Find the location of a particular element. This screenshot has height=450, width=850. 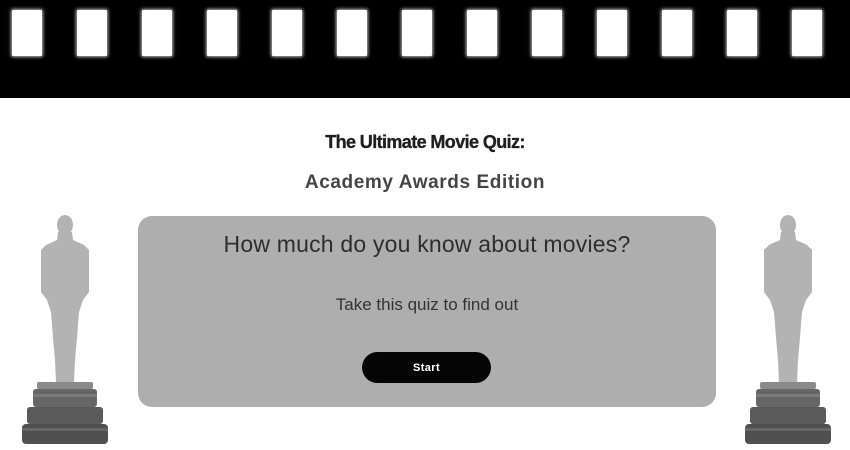

quiz-question: How much do you know about movies? is located at coordinates (427, 244).